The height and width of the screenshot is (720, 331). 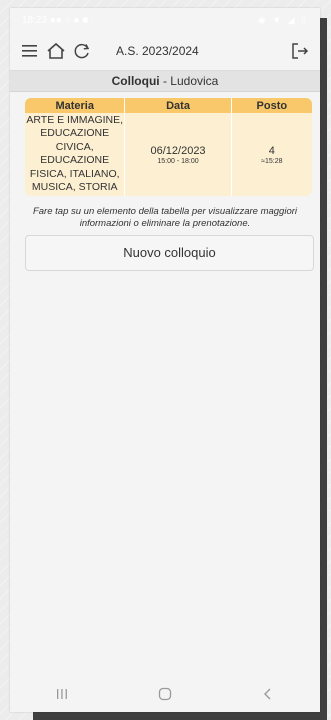 What do you see at coordinates (169, 253) in the screenshot?
I see `new-meeting-button: Nuovo colloquio` at bounding box center [169, 253].